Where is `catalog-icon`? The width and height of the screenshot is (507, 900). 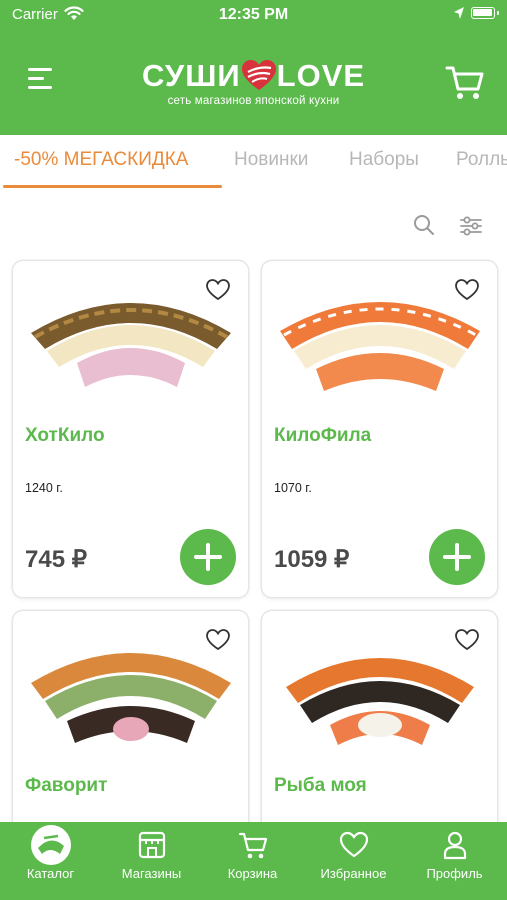 catalog-icon is located at coordinates (50, 845).